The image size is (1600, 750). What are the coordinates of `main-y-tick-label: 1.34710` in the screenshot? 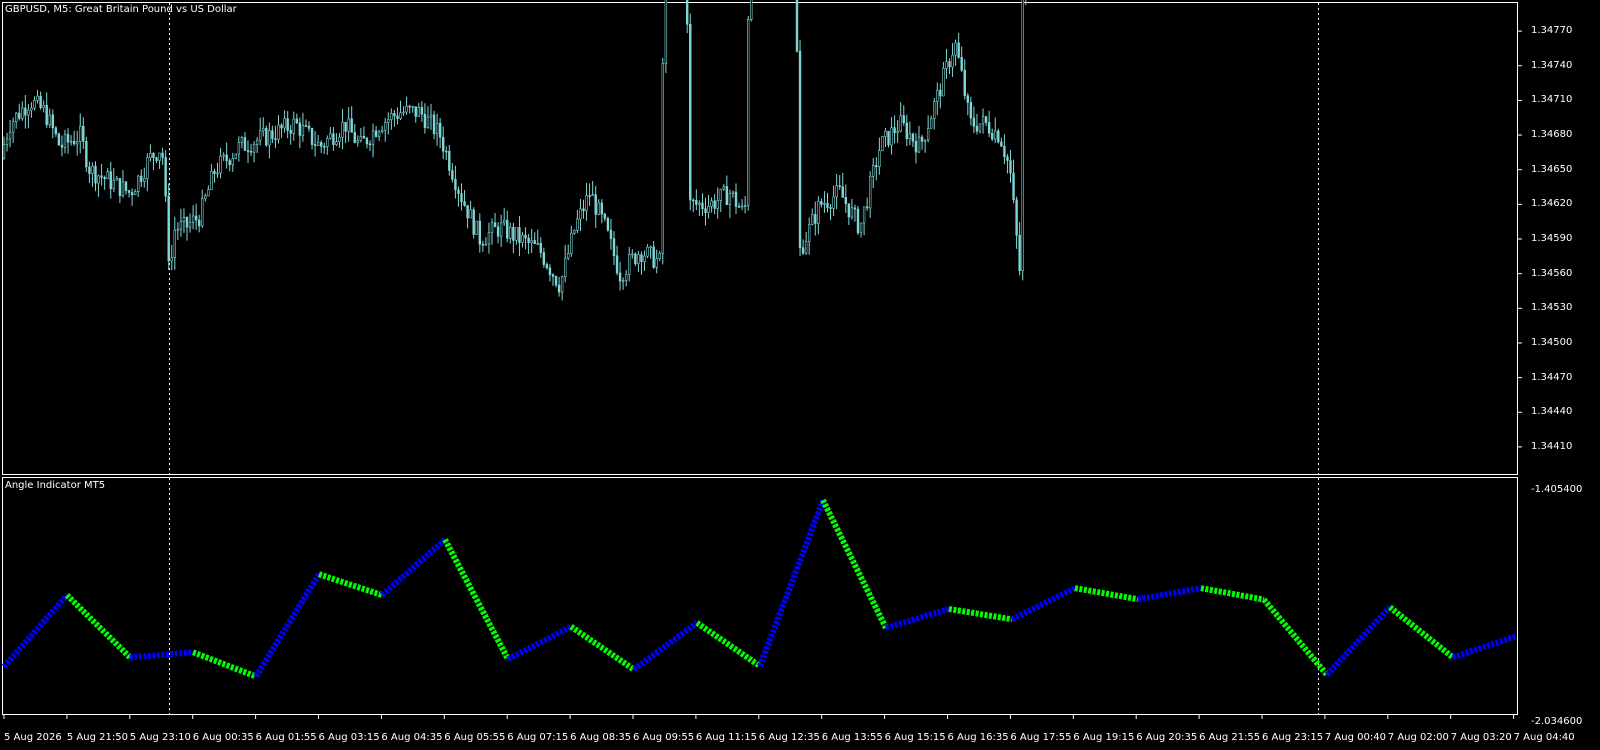 It's located at (1552, 100).